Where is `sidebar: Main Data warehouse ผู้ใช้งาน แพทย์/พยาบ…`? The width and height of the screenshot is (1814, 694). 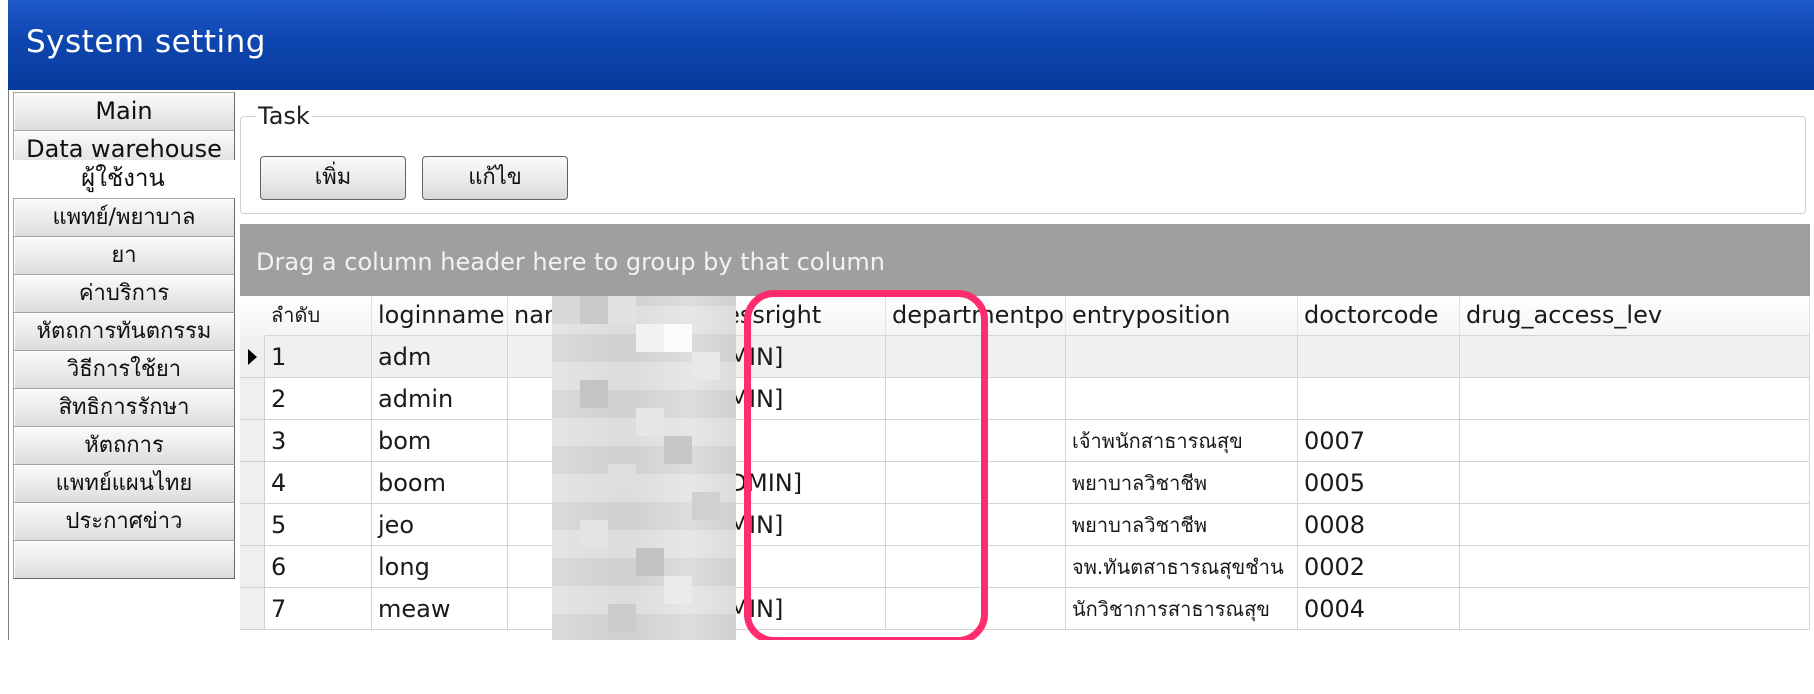
sidebar: Main Data warehouse ผู้ใช้งาน แพทย์/พยาบ… is located at coordinates (122, 366).